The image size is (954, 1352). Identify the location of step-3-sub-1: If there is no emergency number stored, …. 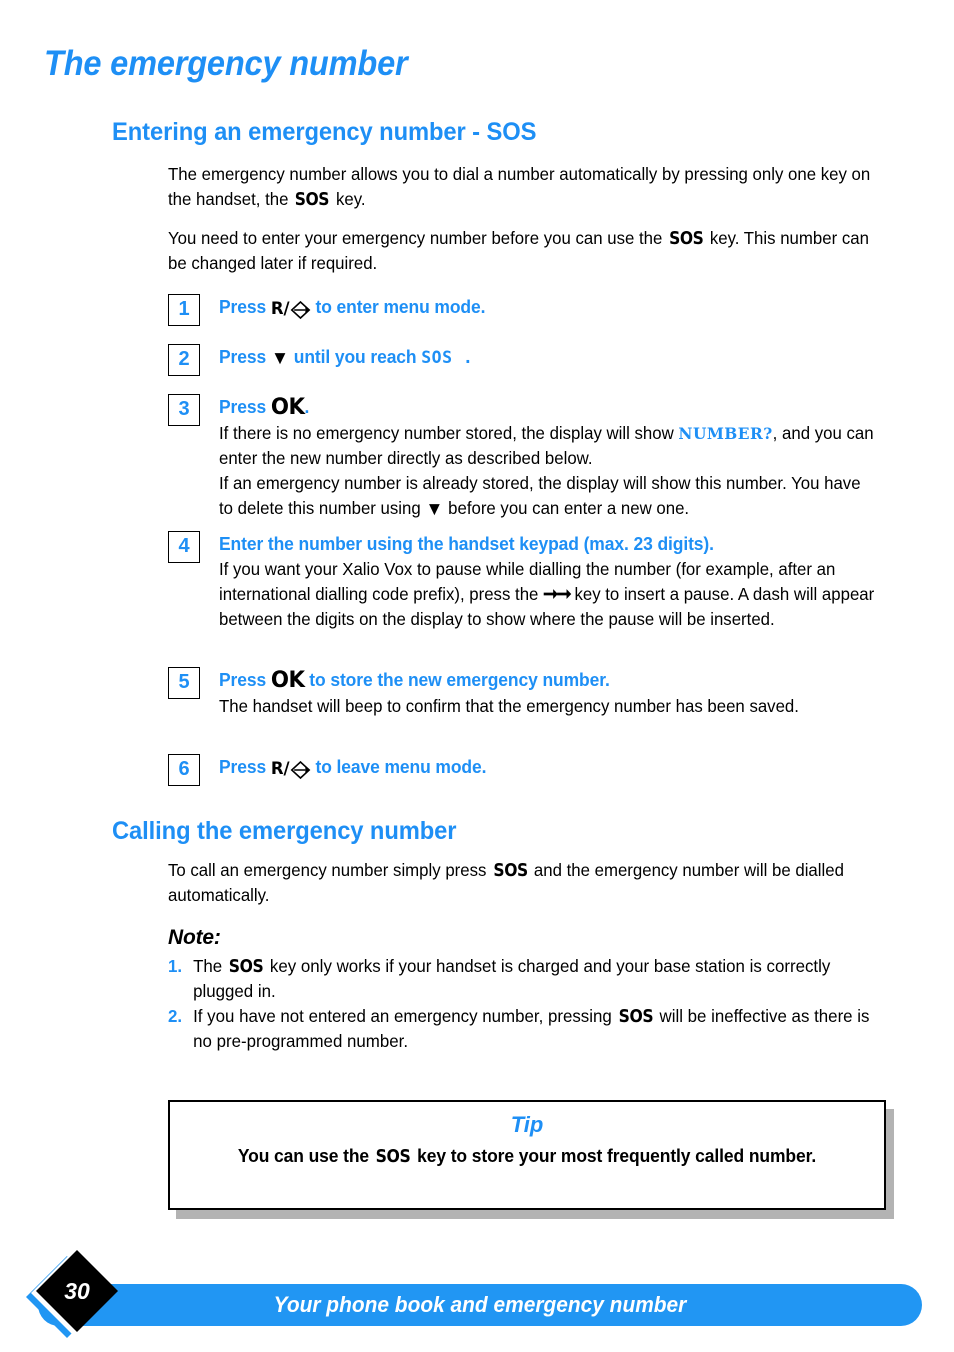
(547, 446).